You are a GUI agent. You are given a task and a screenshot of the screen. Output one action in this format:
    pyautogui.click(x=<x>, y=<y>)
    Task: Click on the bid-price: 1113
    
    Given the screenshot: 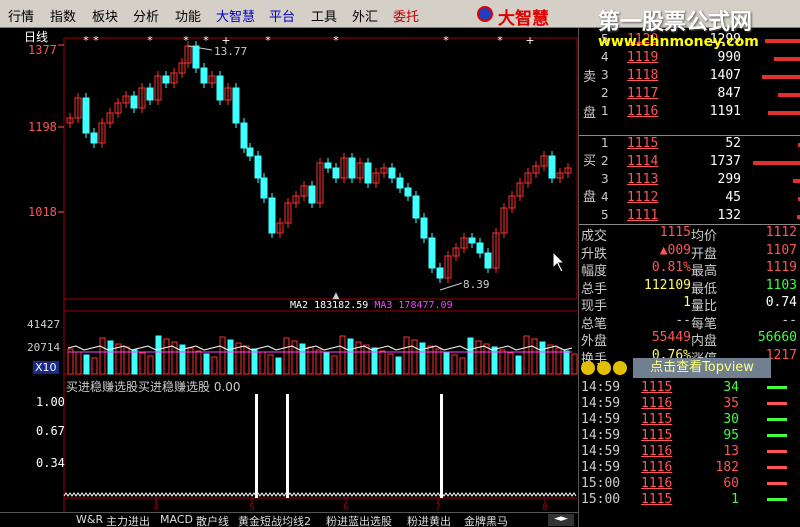 What is the action you would take?
    pyautogui.click(x=642, y=179)
    